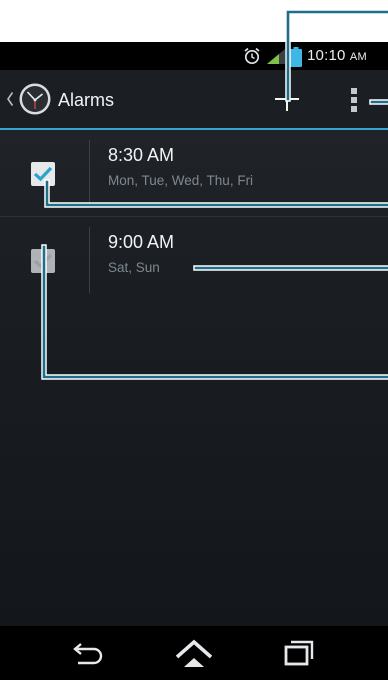 This screenshot has width=388, height=680. I want to click on status-time: 10:10 AM, so click(337, 55).